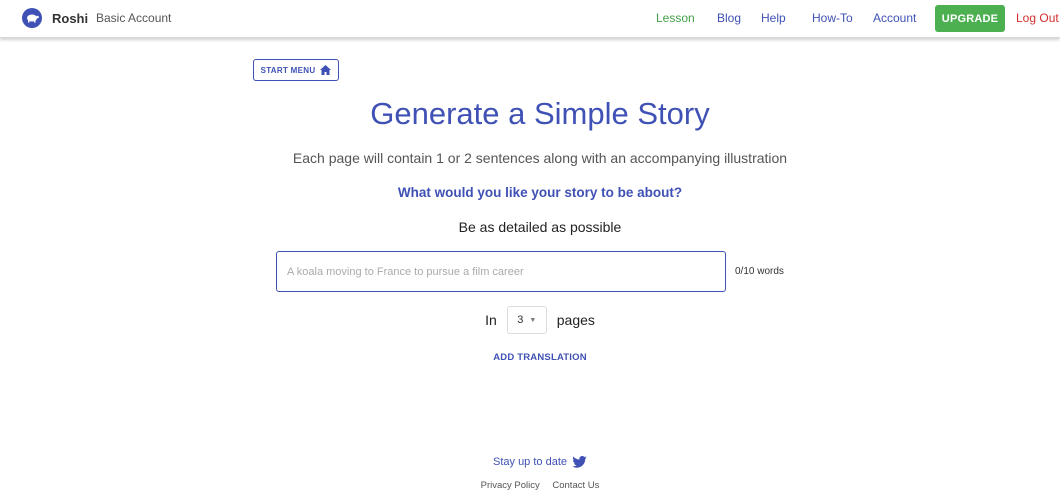  Describe the element at coordinates (526, 320) in the screenshot. I see `pages-select: 3 ▼` at that location.